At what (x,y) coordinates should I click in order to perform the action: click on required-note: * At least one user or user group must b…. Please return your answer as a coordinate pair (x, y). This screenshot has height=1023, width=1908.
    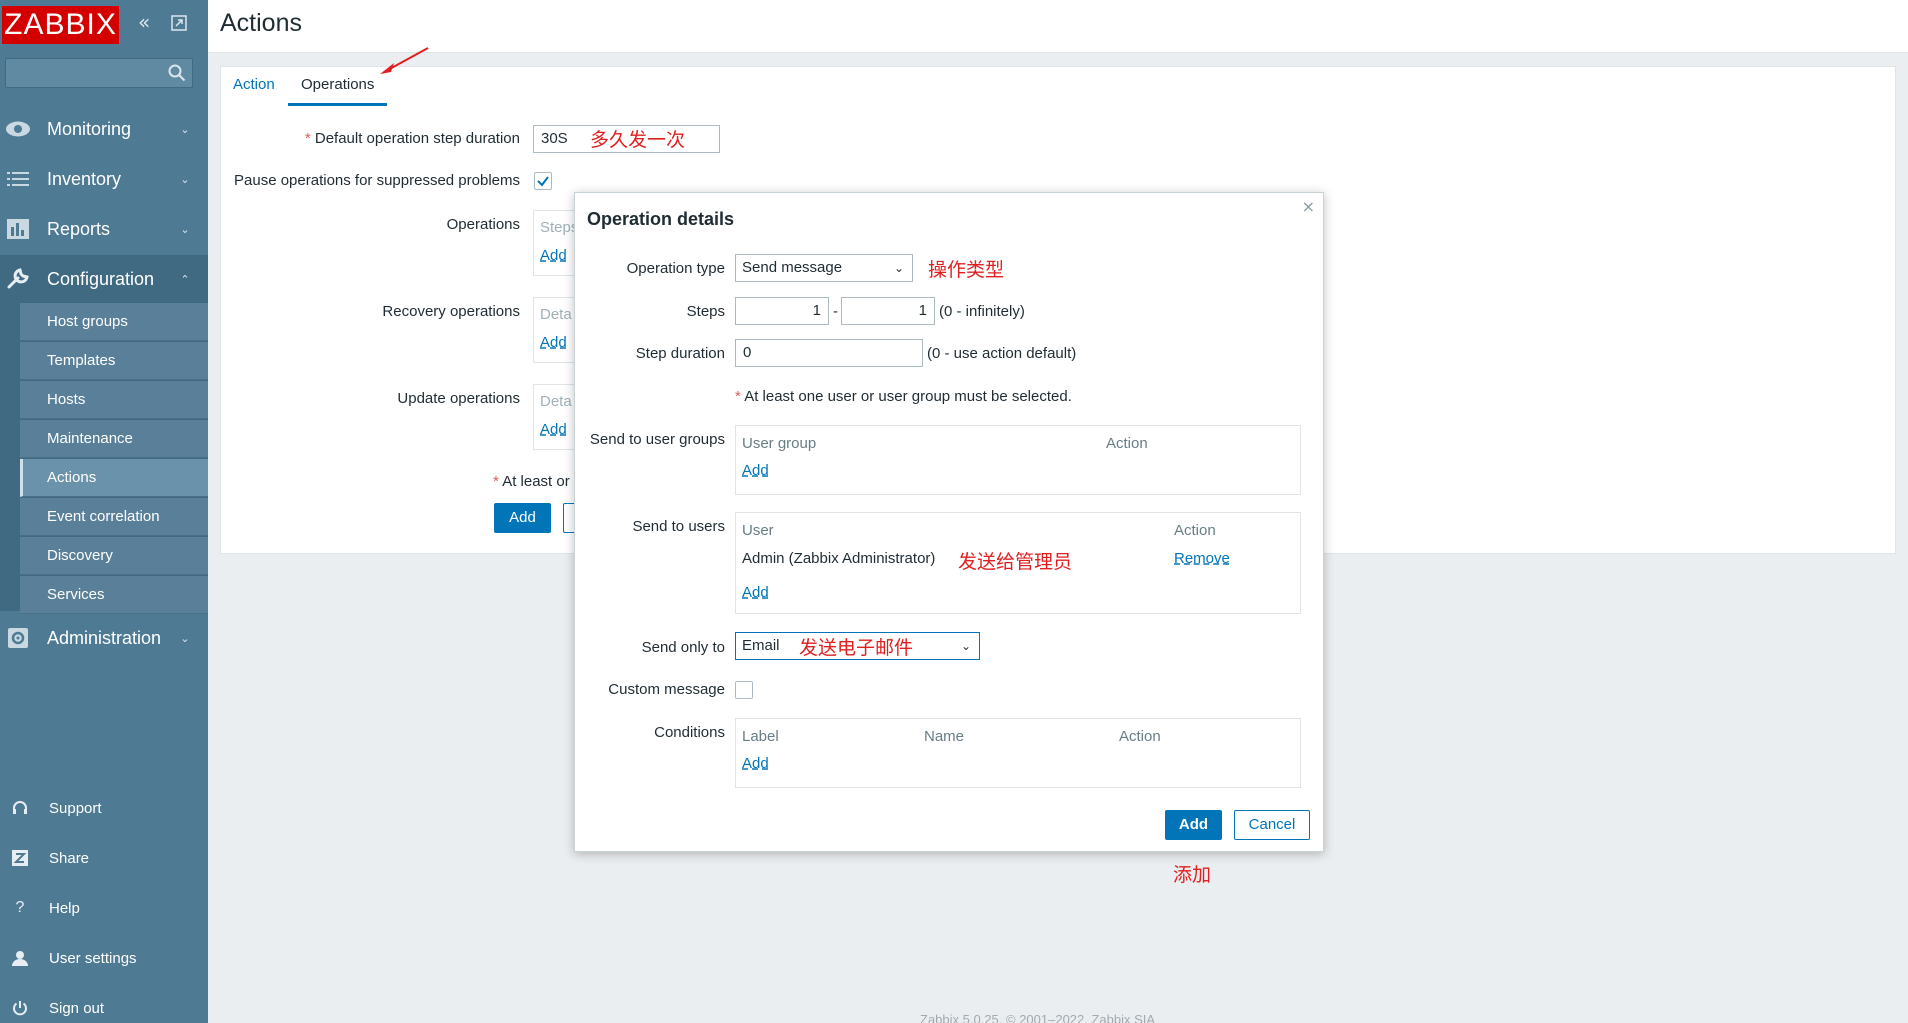
    Looking at the image, I should click on (903, 396).